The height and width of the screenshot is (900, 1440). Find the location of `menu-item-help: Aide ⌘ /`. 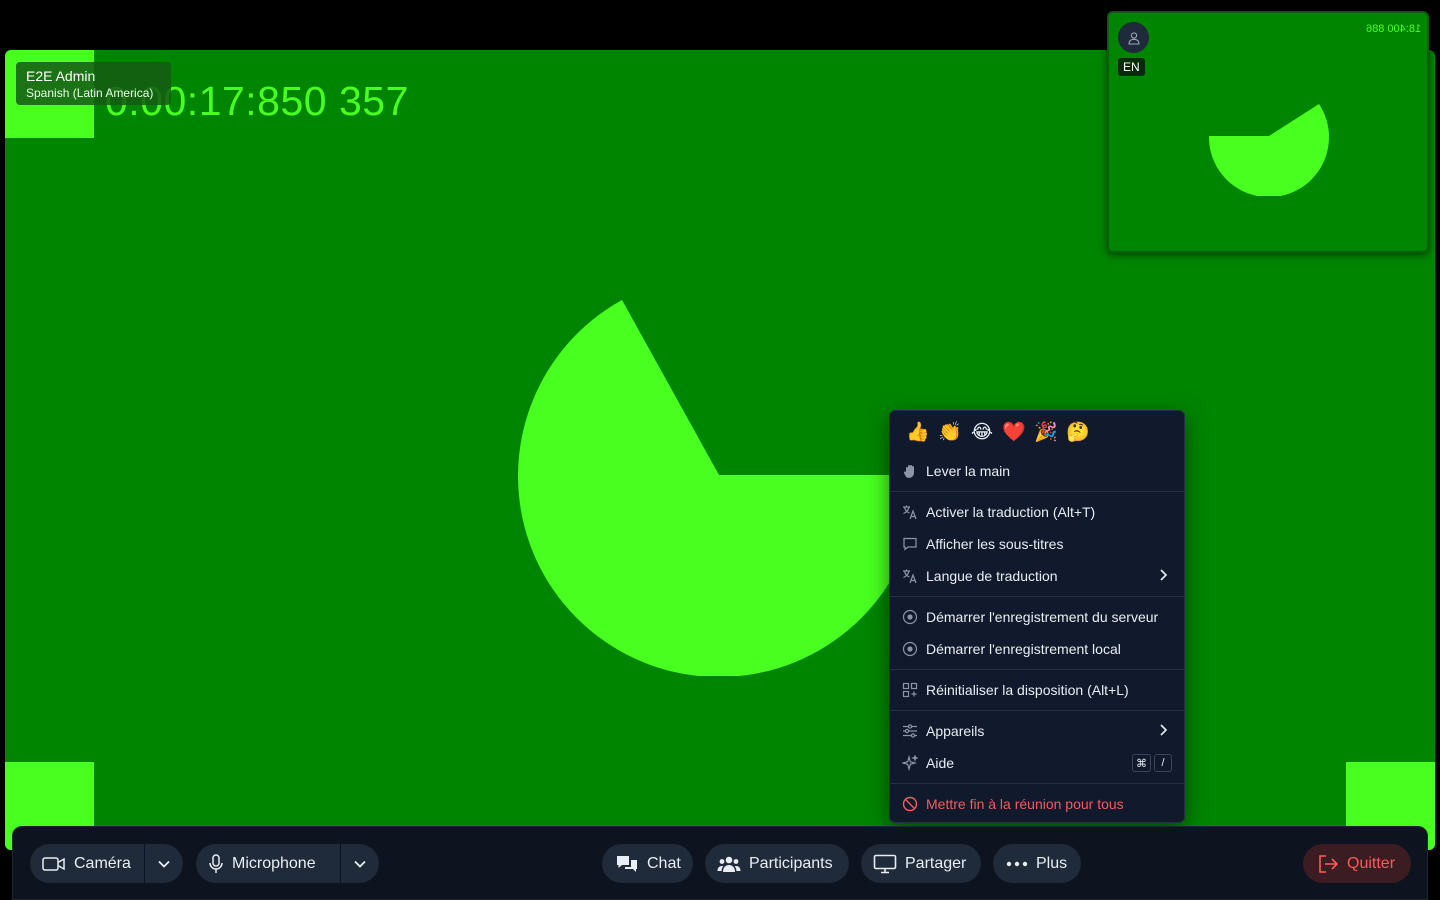

menu-item-help: Aide ⌘ / is located at coordinates (1037, 763).